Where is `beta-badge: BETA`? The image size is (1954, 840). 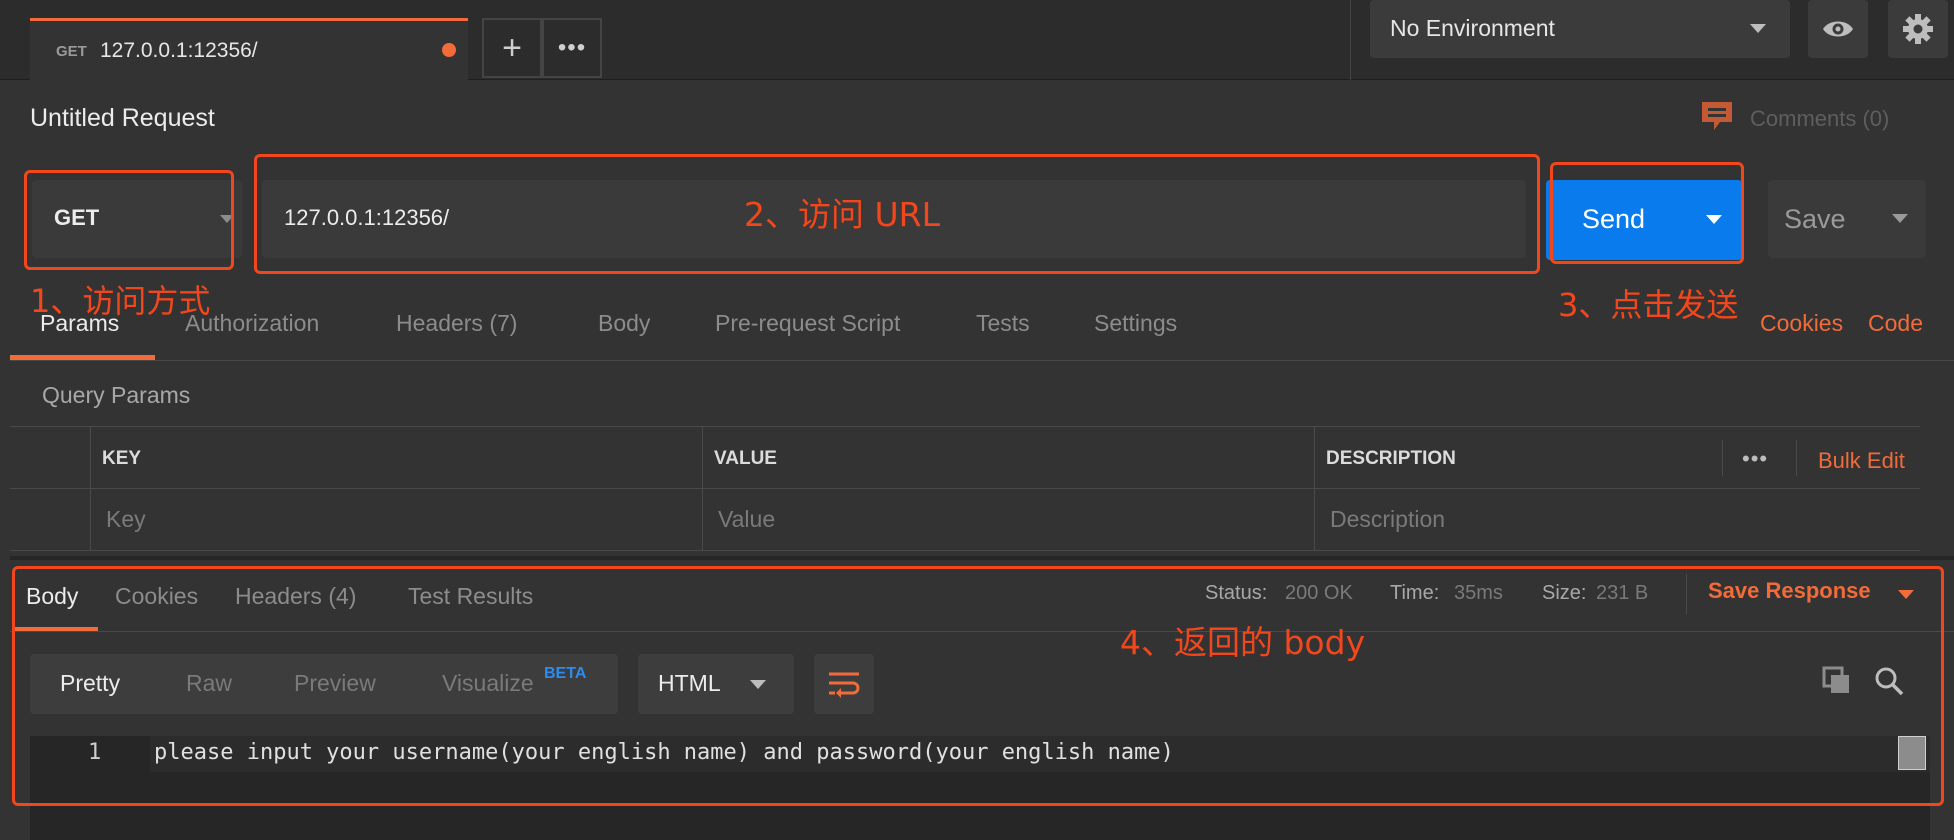
beta-badge: BETA is located at coordinates (565, 673).